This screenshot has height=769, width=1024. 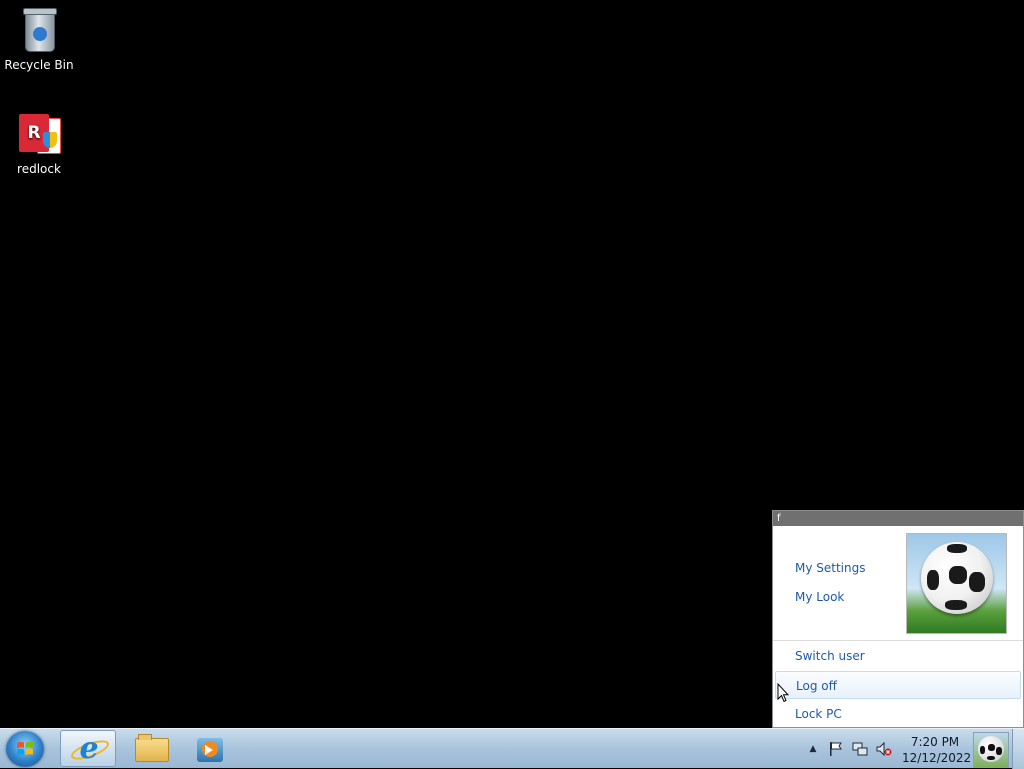 What do you see at coordinates (818, 714) in the screenshot?
I see `menu-item-label: Lock PC` at bounding box center [818, 714].